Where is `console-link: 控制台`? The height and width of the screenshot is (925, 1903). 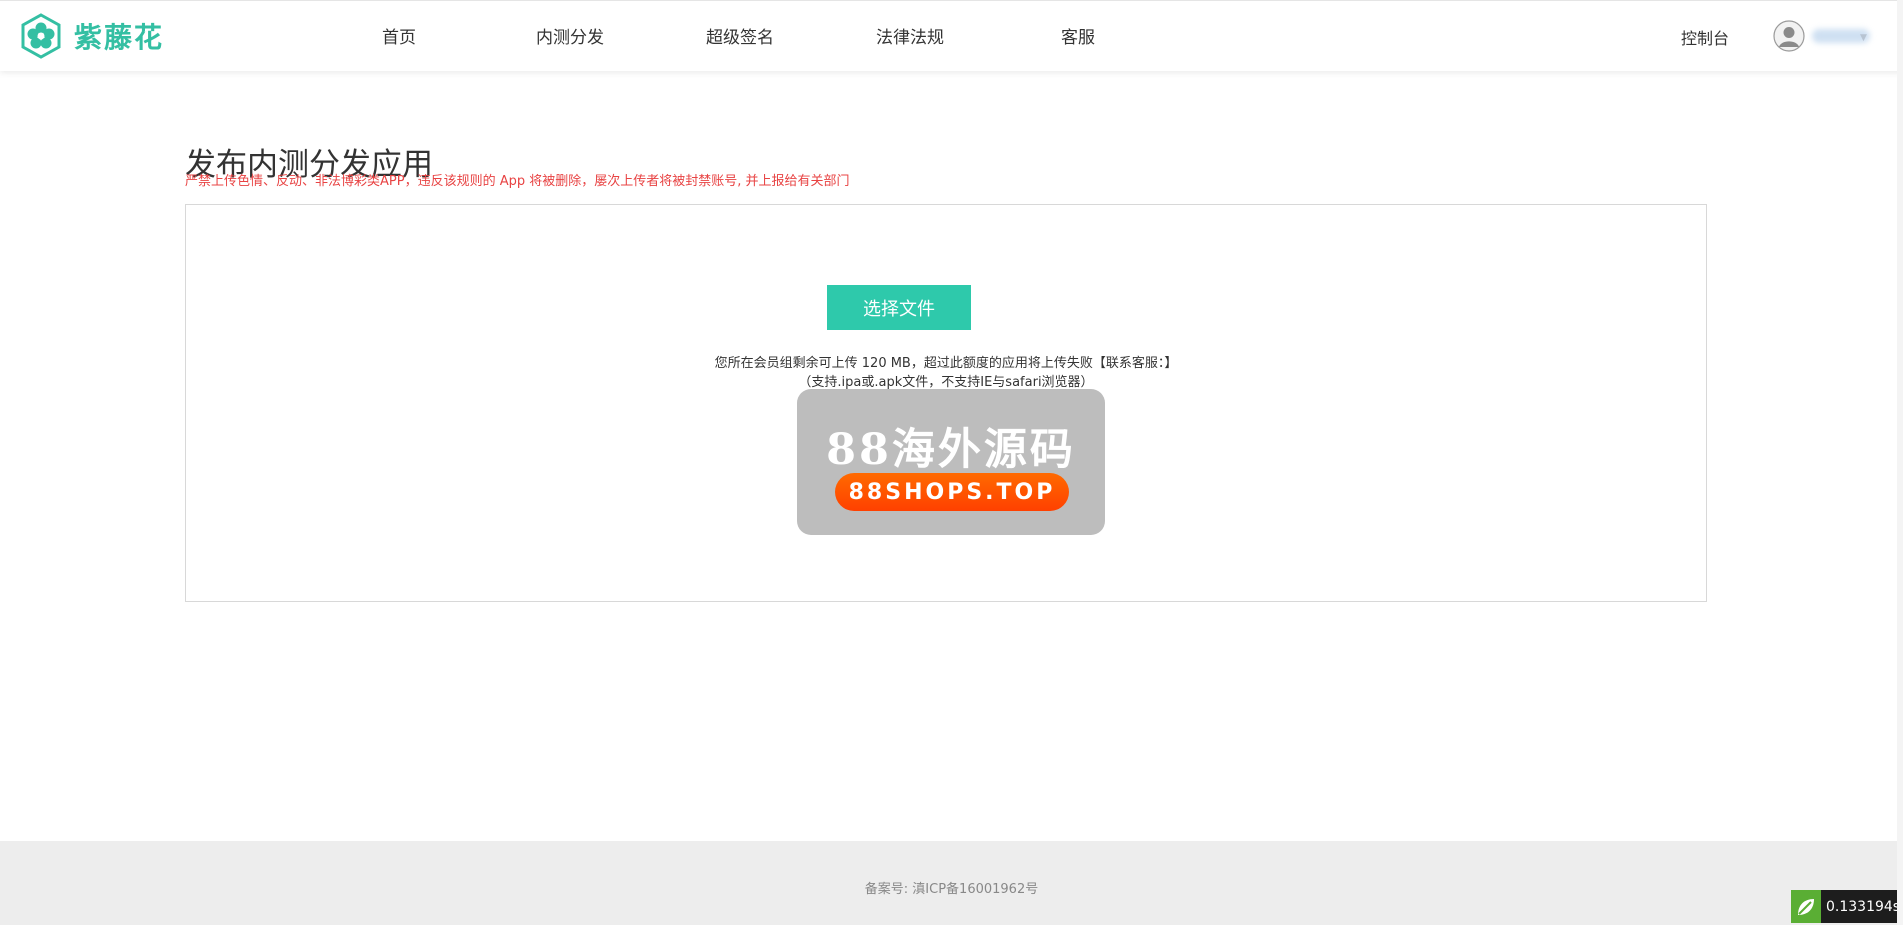 console-link: 控制台 is located at coordinates (1705, 37).